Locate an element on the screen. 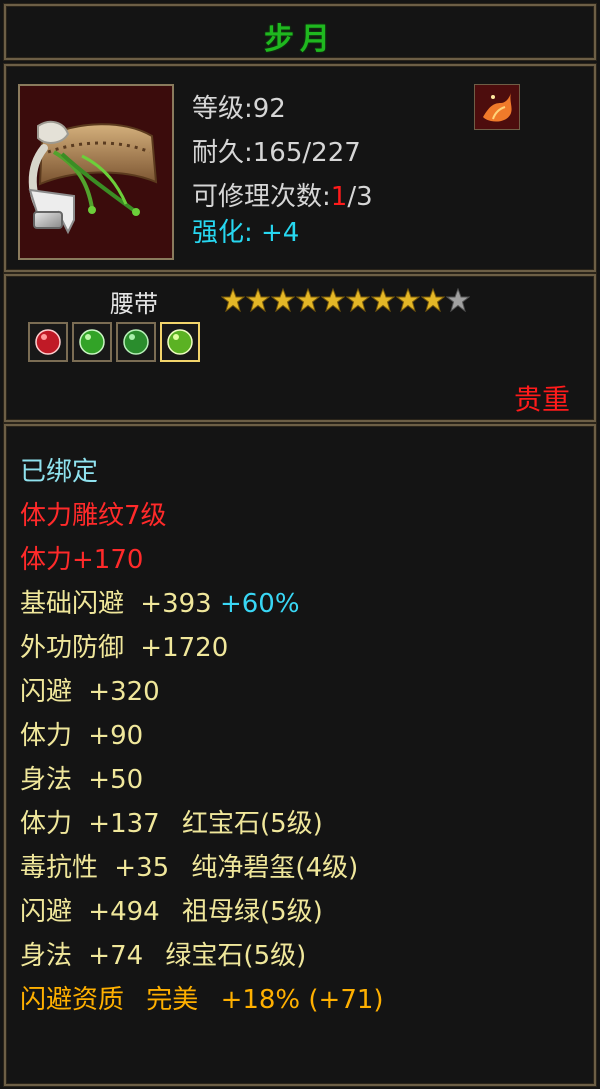 The width and height of the screenshot is (600, 1089). gem-agility-value: +74 is located at coordinates (116, 956).